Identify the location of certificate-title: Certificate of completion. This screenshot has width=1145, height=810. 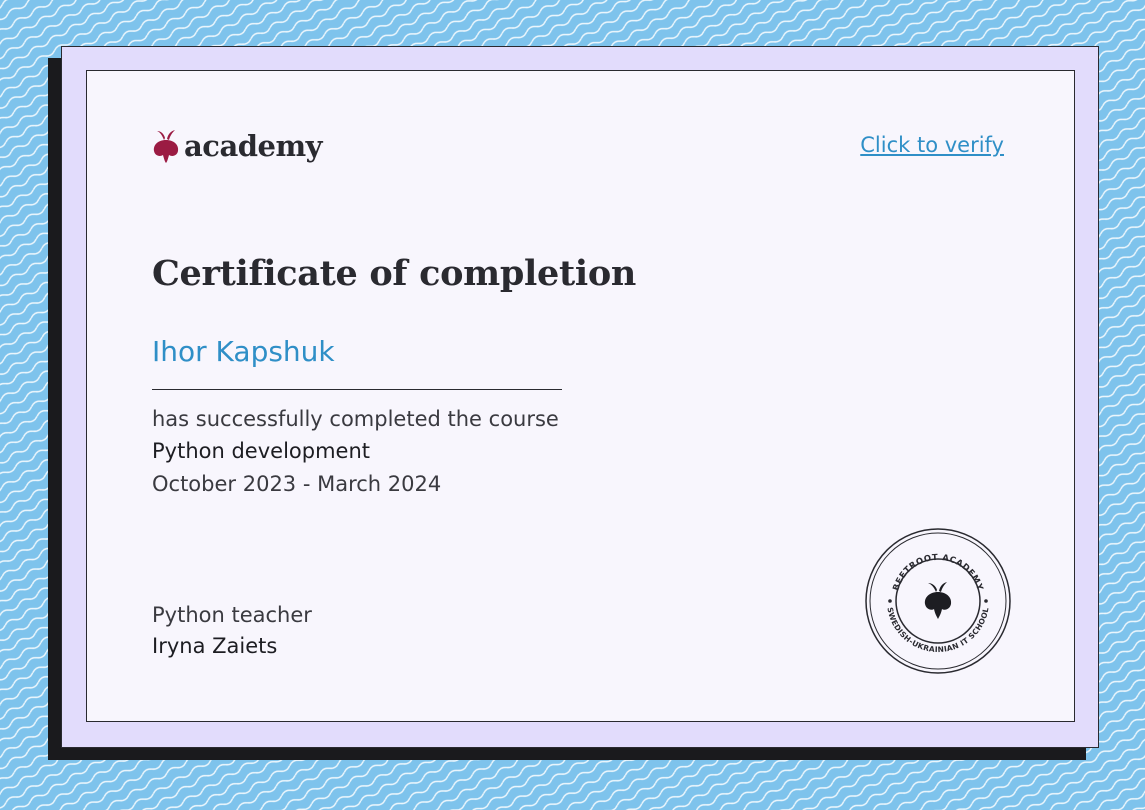
(394, 273).